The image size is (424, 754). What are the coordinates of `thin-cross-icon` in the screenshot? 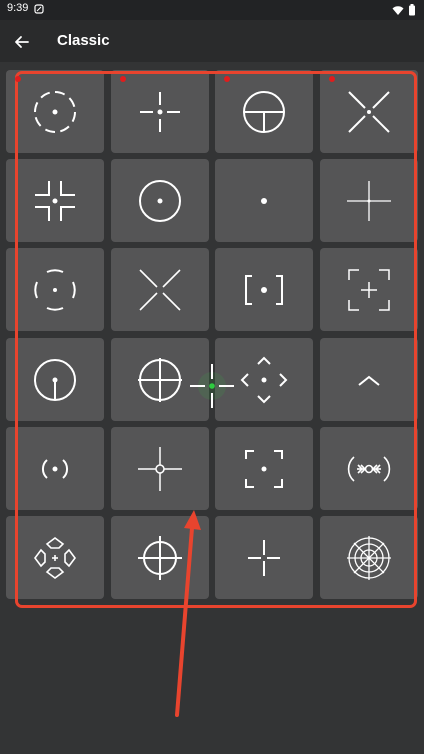 It's located at (369, 200).